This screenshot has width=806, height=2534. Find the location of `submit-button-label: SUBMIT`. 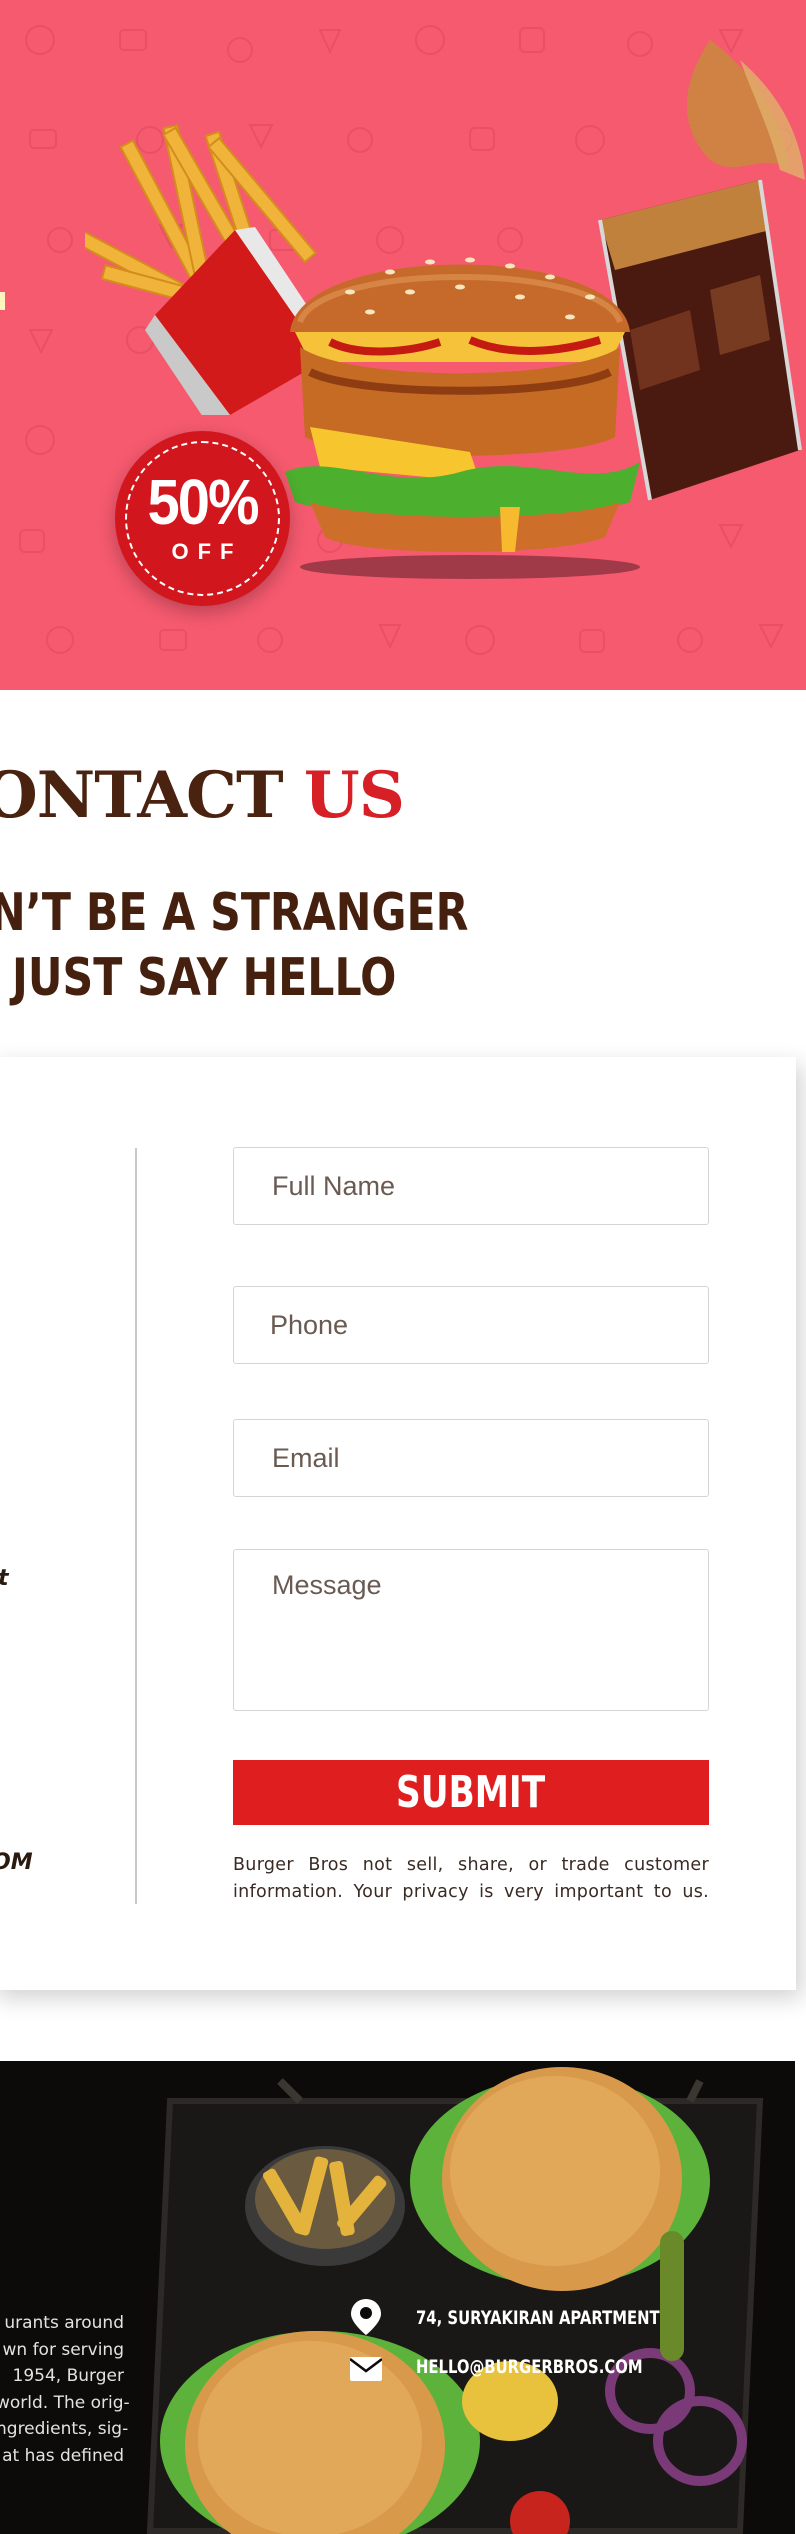

submit-button-label: SUBMIT is located at coordinates (471, 1792).